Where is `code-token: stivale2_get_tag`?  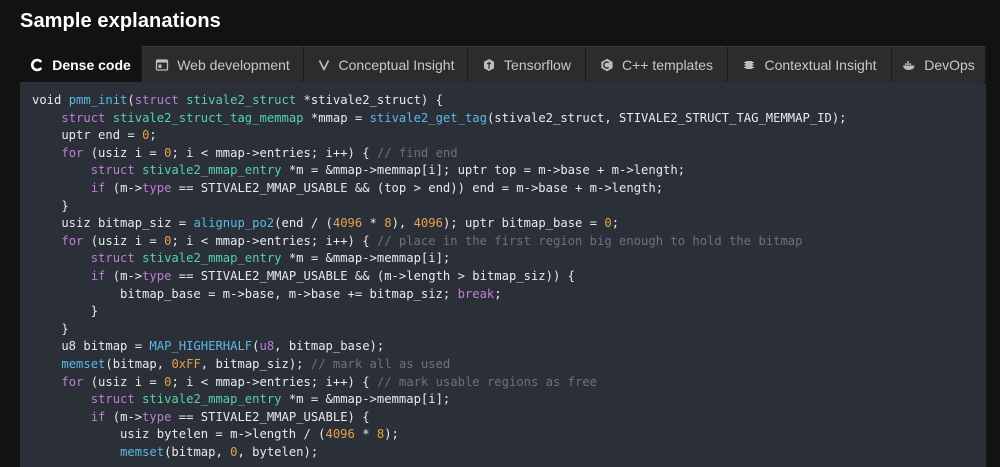
code-token: stivale2_get_tag is located at coordinates (428, 117).